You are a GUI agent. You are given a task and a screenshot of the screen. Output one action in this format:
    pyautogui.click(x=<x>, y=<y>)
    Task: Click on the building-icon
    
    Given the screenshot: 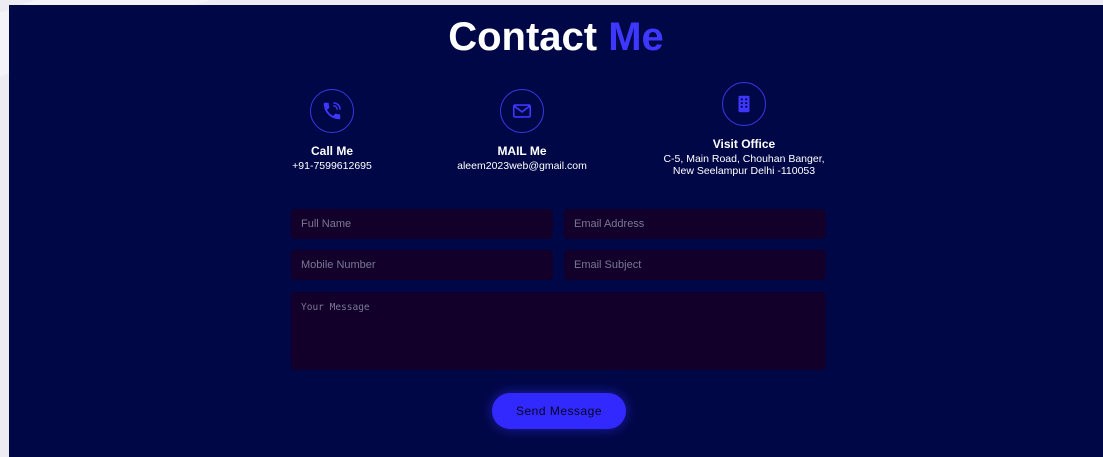 What is the action you would take?
    pyautogui.click(x=744, y=104)
    